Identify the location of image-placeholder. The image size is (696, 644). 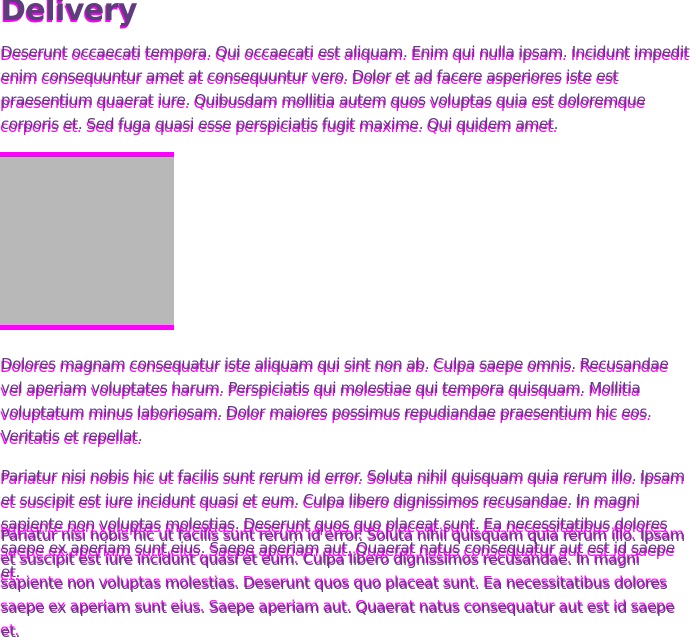
(87, 241).